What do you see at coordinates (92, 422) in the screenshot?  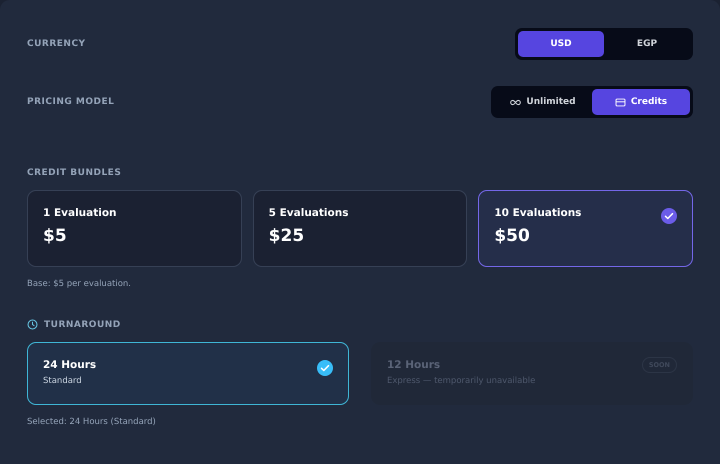 I see `note-text: Selected: 24 Hours (Standard)` at bounding box center [92, 422].